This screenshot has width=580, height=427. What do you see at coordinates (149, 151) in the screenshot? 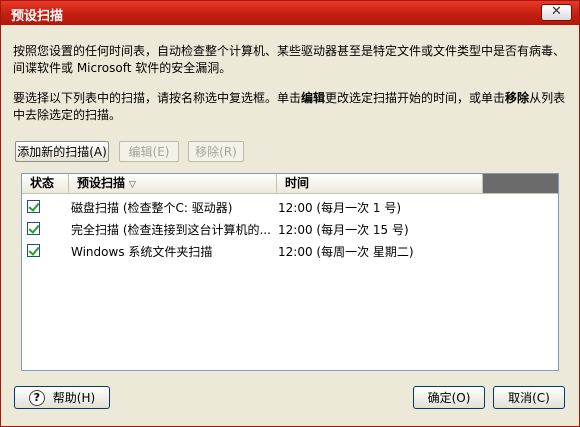
I see `edit-scan-button: 编辑(E)` at bounding box center [149, 151].